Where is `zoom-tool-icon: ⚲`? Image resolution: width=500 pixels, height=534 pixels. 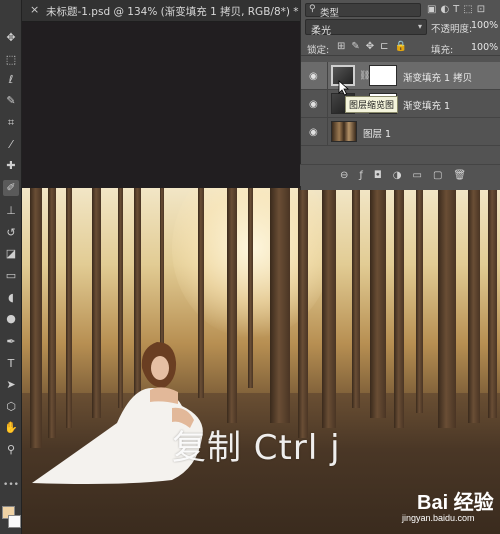 zoom-tool-icon: ⚲ is located at coordinates (11, 450).